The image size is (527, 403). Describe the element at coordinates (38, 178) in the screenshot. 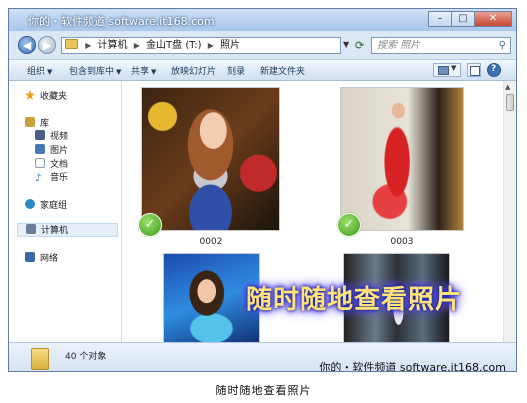

I see `music-icon: ♪` at that location.